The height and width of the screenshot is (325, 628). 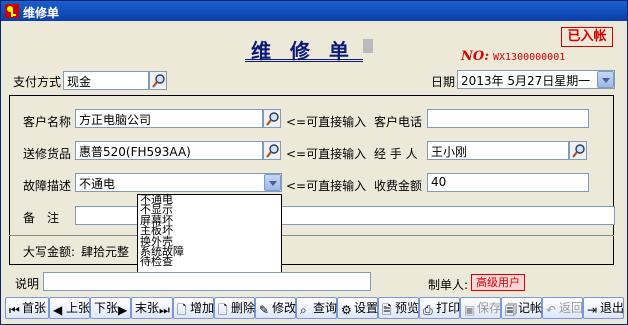 What do you see at coordinates (164, 310) in the screenshot?
I see `fast-forward-icon: ⏭` at bounding box center [164, 310].